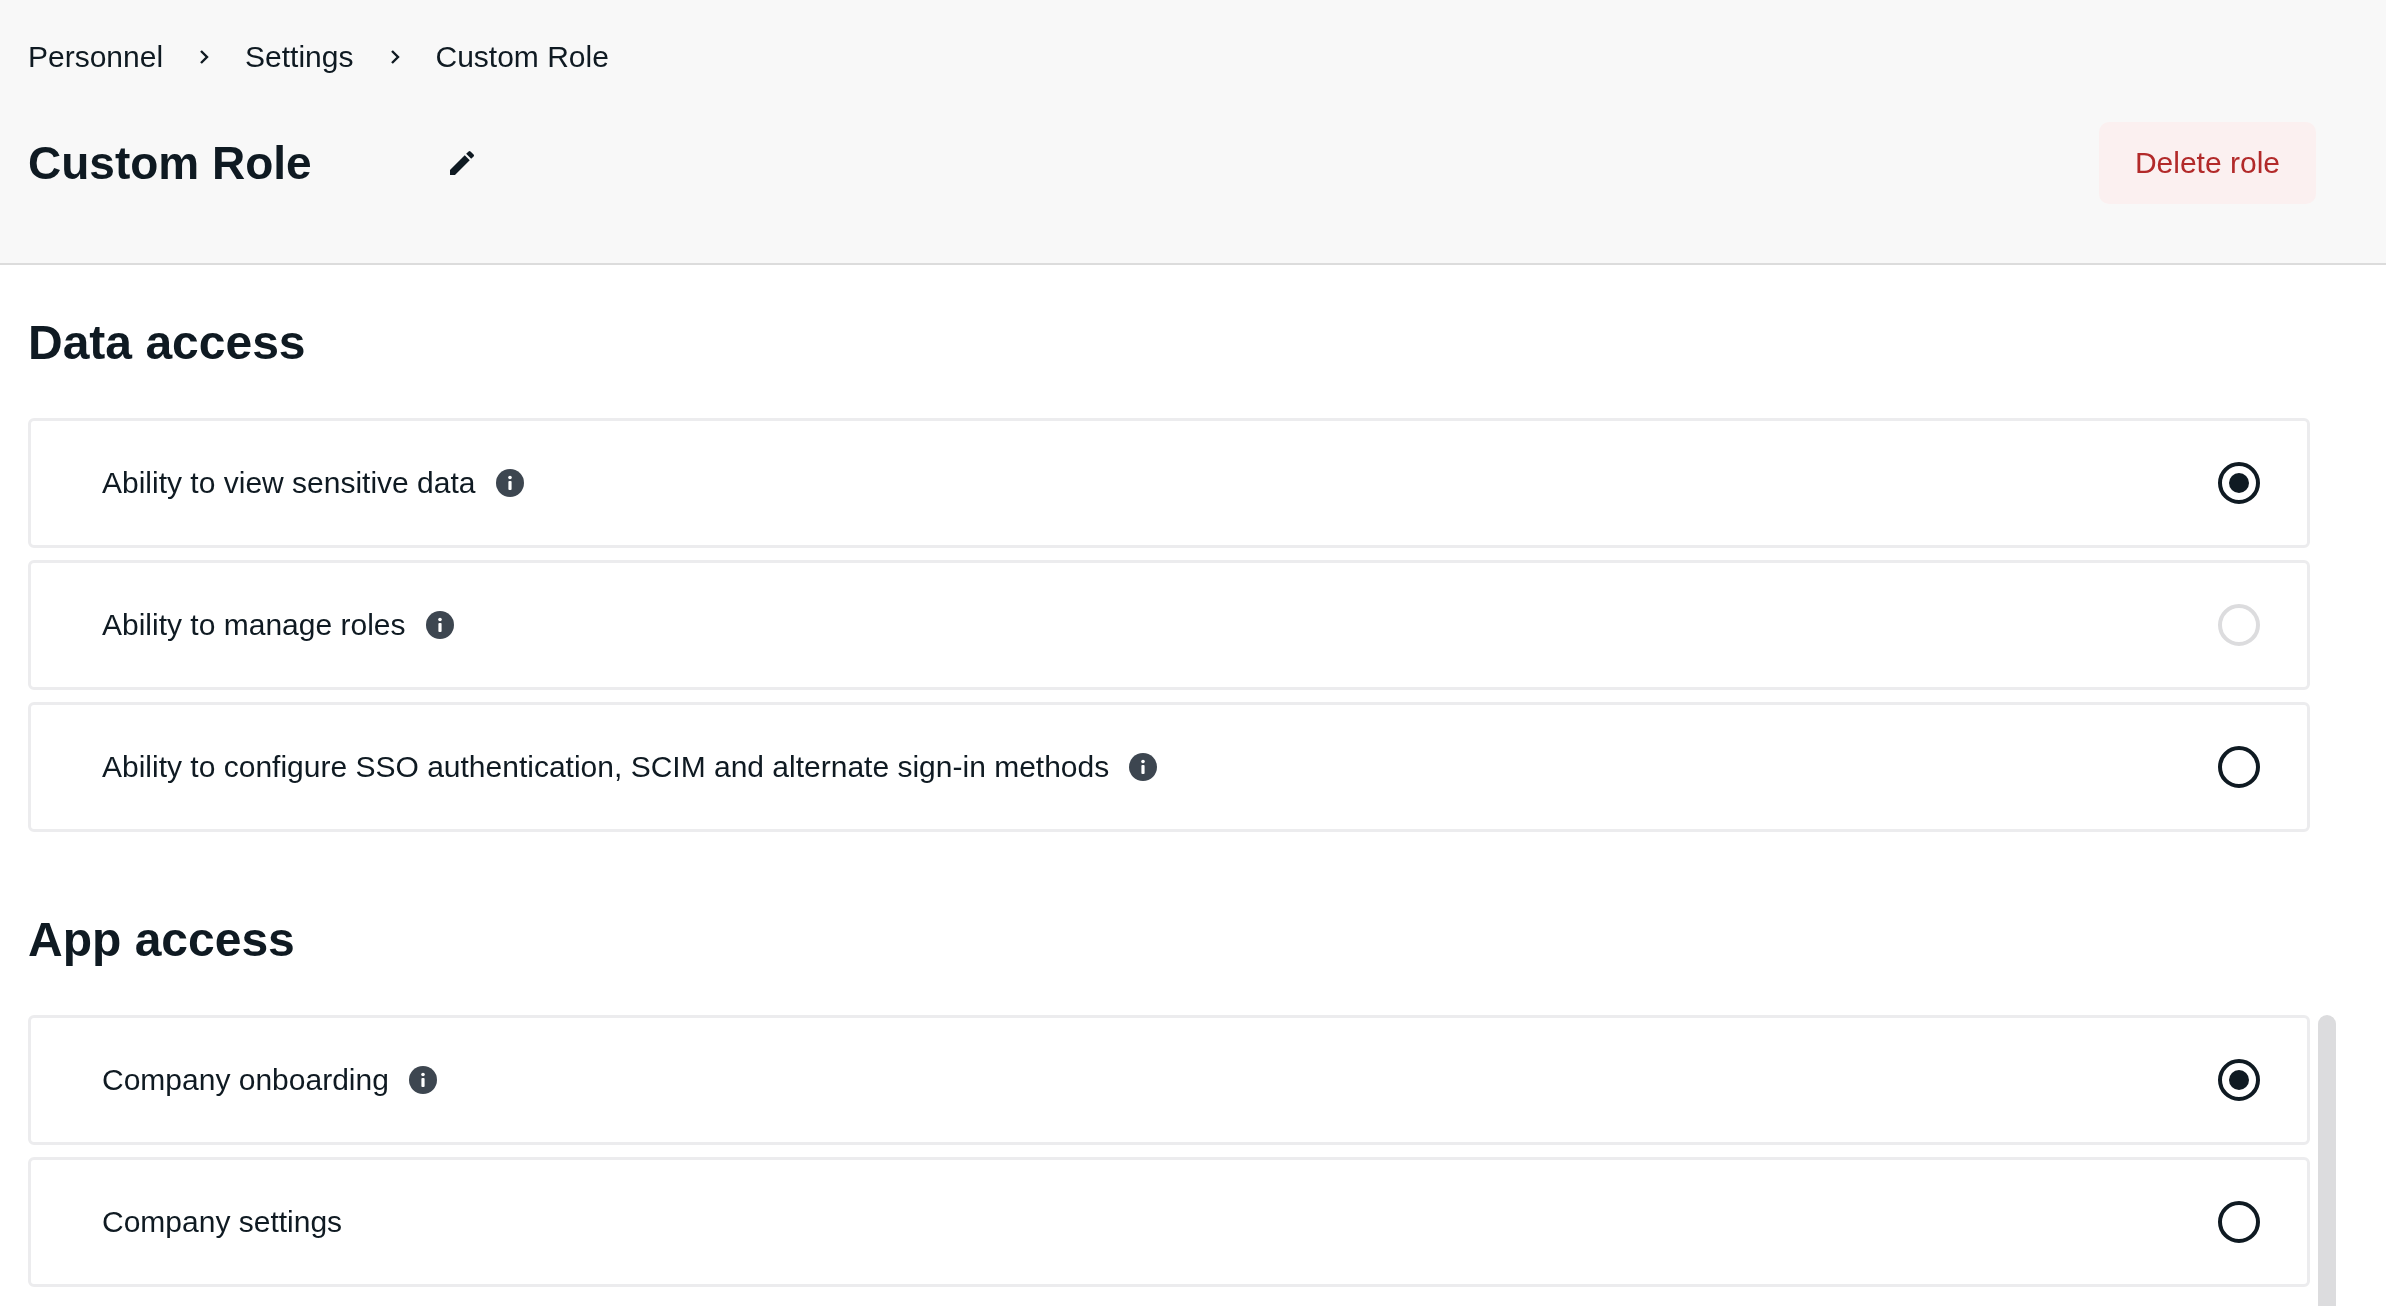 Image resolution: width=2386 pixels, height=1306 pixels. What do you see at coordinates (522, 57) in the screenshot?
I see `breadcrumb-link: Custom Role` at bounding box center [522, 57].